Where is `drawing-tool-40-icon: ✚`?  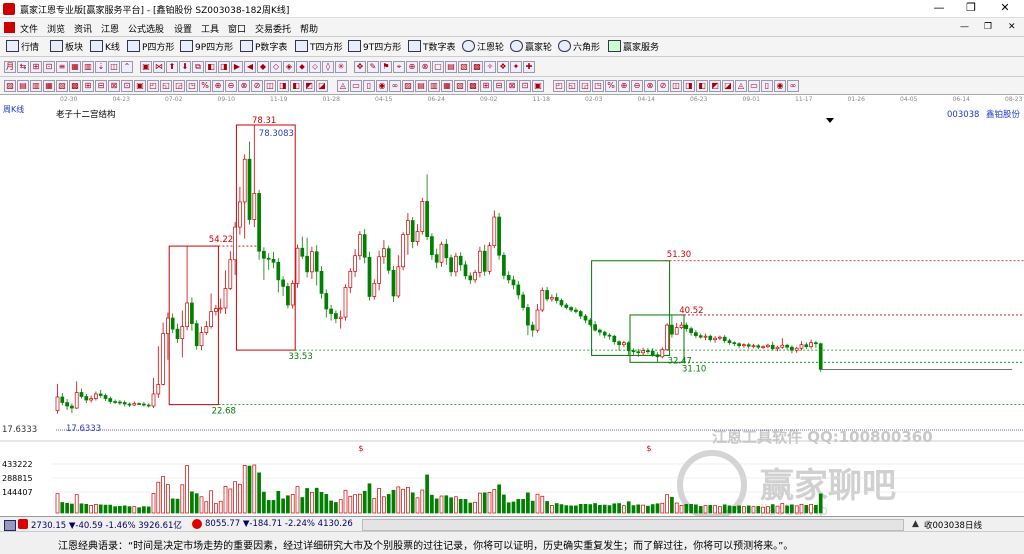 drawing-tool-40-icon: ✚ is located at coordinates (529, 67).